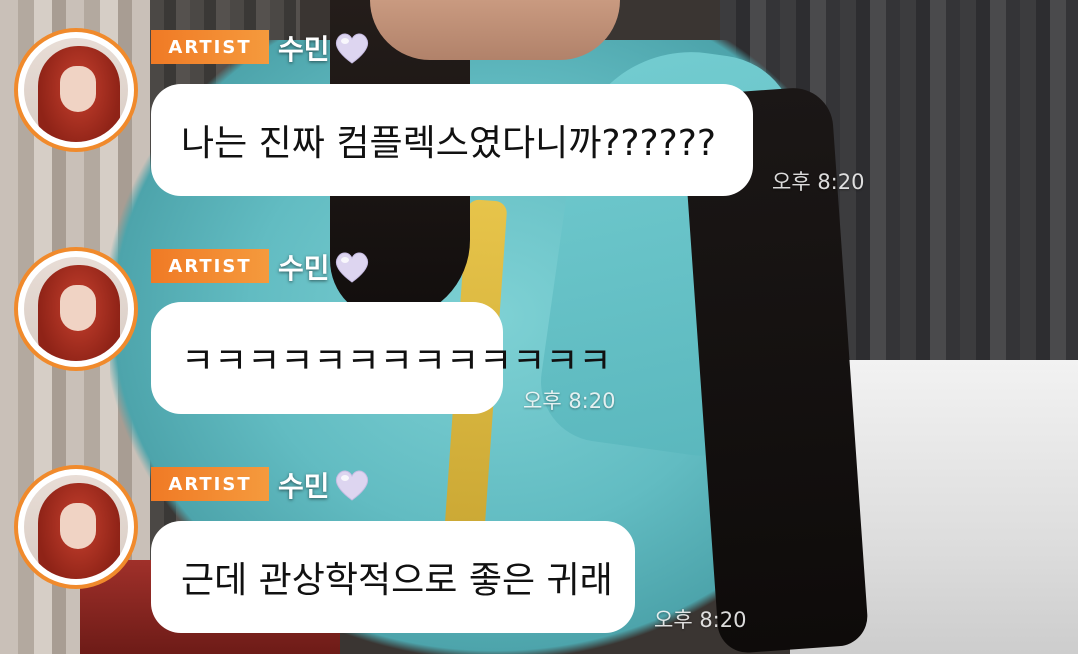  Describe the element at coordinates (495, 30) in the screenshot. I see `background-person-face` at that location.